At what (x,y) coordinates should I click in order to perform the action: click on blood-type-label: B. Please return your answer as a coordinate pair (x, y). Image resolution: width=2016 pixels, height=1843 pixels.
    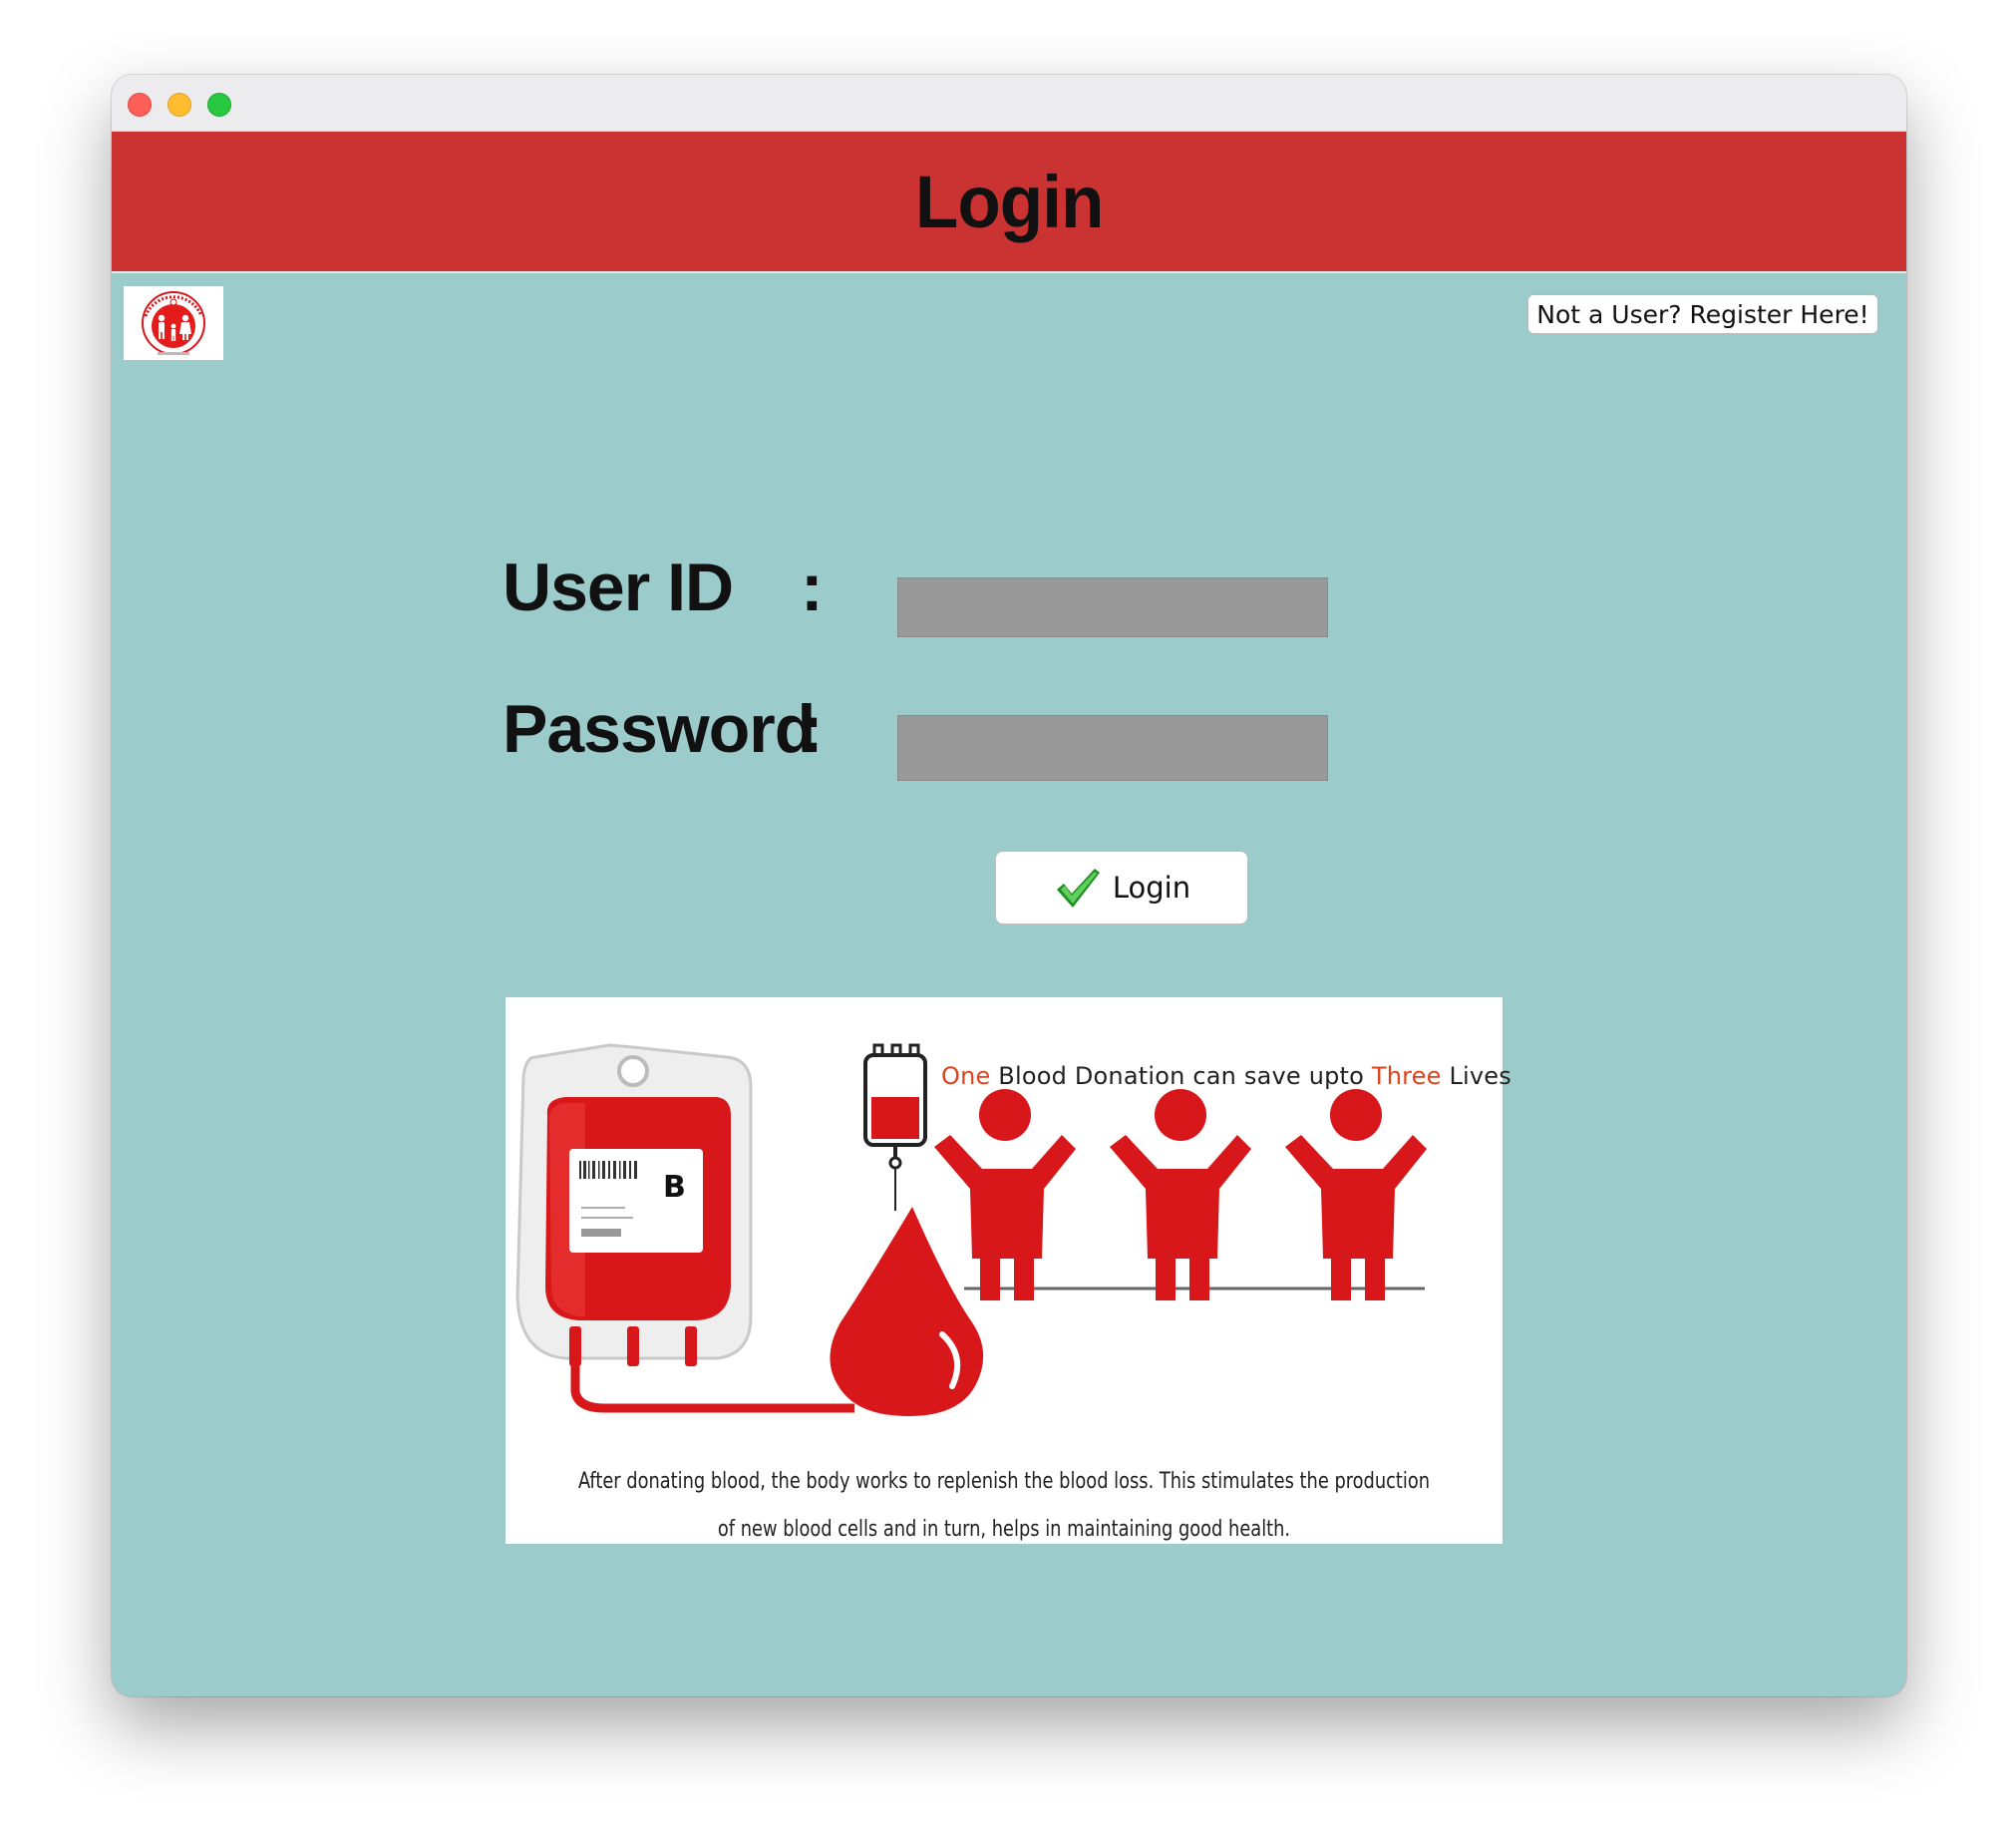
    Looking at the image, I should click on (674, 1187).